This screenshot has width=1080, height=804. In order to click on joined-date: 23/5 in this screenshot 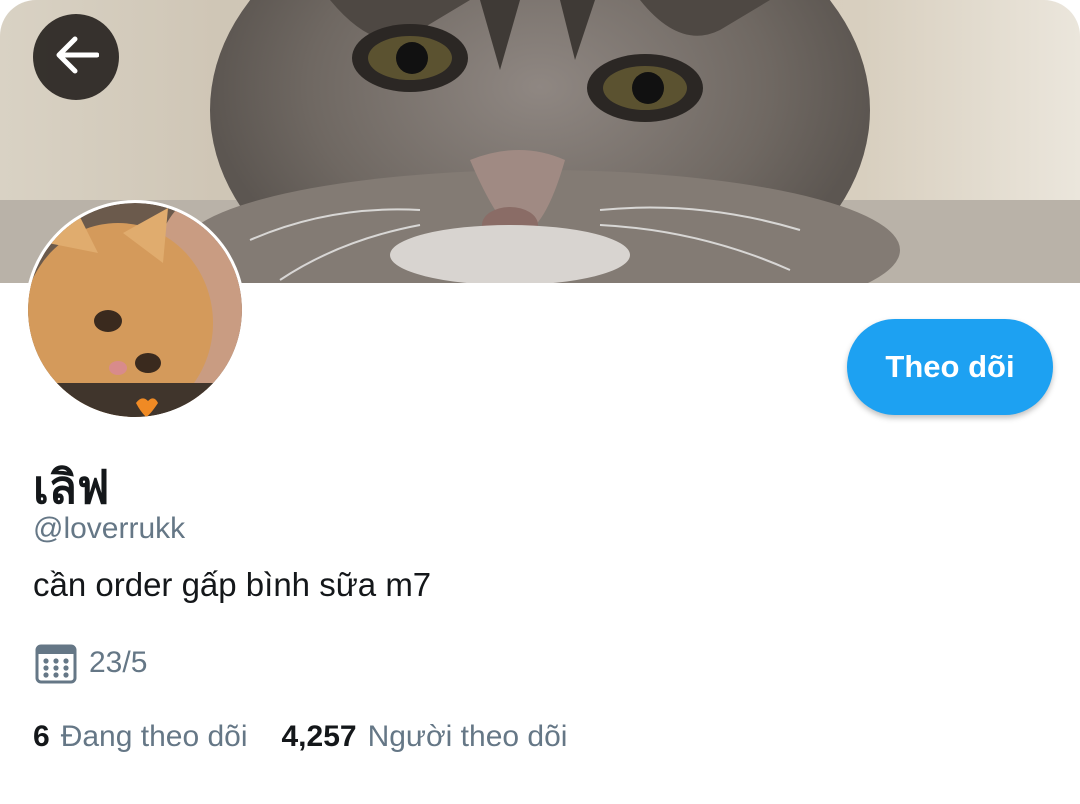, I will do `click(118, 662)`.